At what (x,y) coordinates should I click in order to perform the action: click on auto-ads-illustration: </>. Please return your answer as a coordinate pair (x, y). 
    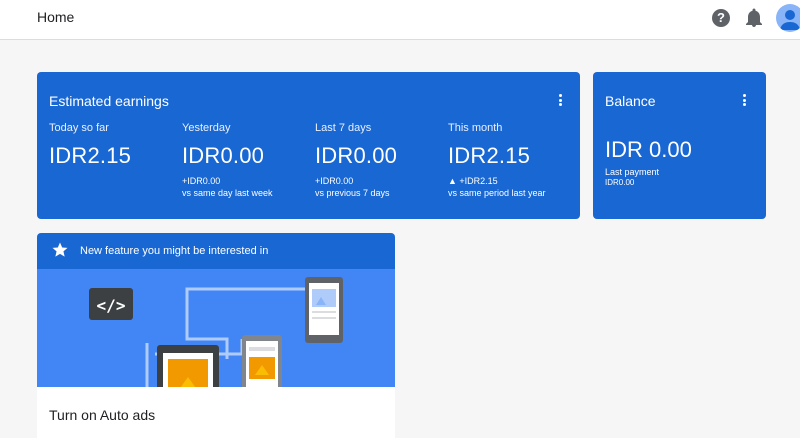
    Looking at the image, I should click on (216, 328).